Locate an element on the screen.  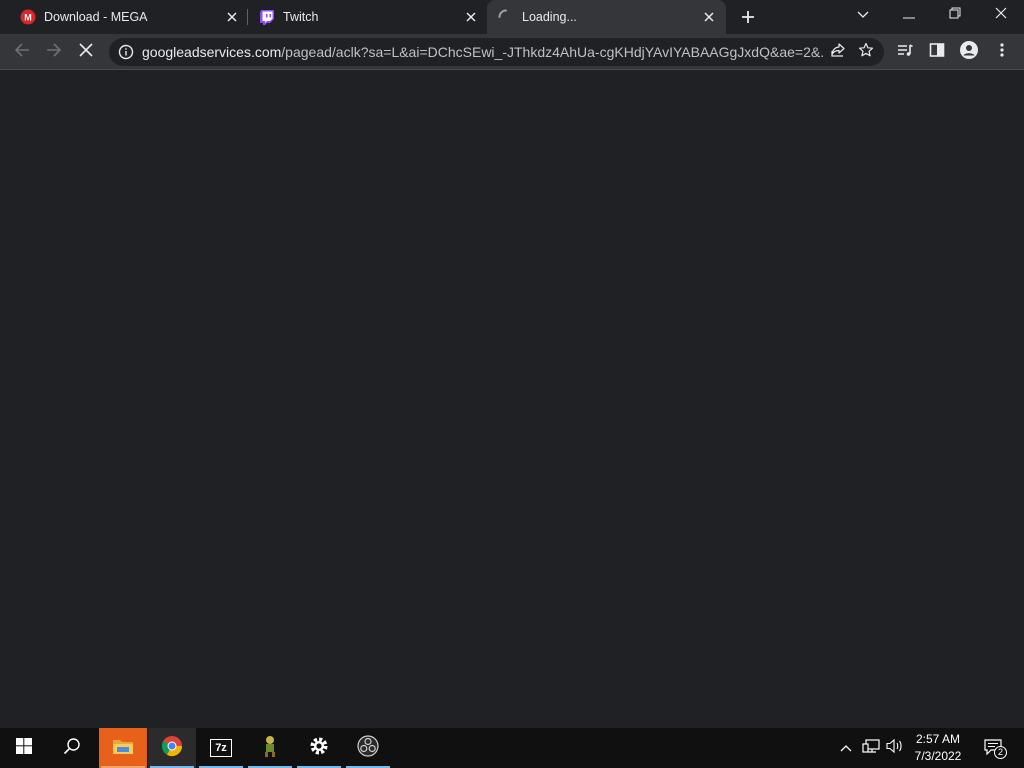
profile-icon is located at coordinates (969, 52).